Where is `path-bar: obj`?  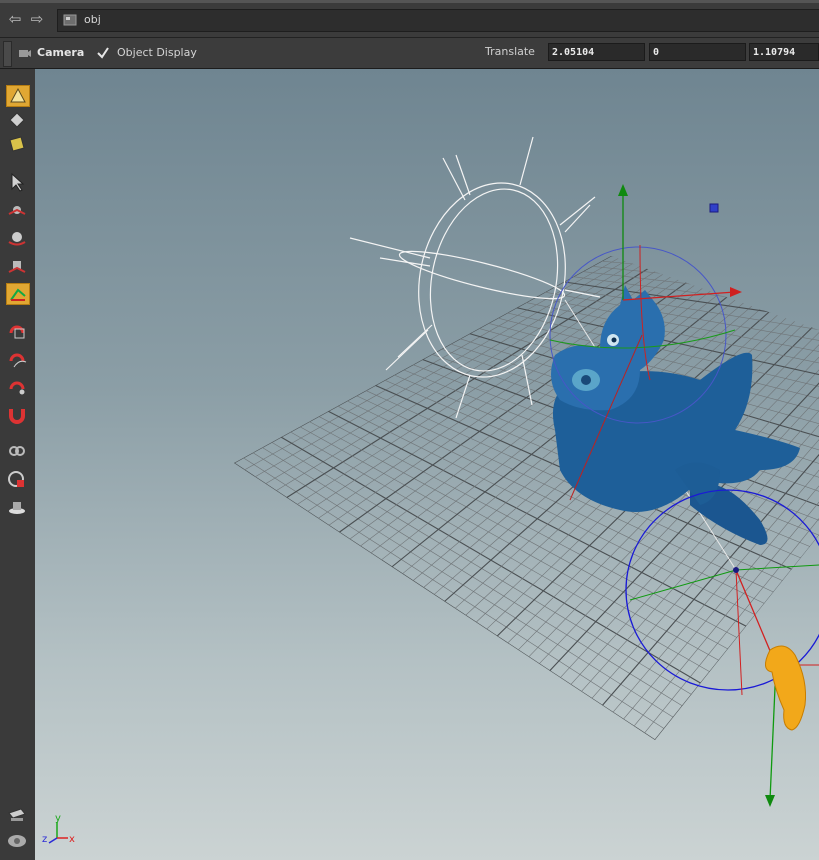 path-bar: obj is located at coordinates (438, 20).